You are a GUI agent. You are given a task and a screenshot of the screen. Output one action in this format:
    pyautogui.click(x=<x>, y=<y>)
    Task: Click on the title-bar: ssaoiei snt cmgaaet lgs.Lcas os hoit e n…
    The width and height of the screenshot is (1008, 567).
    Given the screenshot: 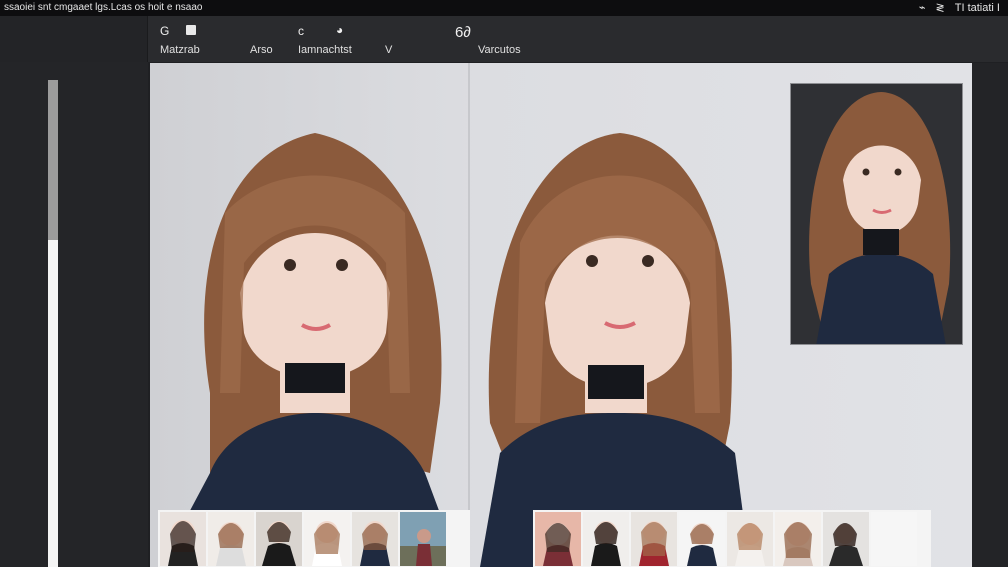 What is the action you would take?
    pyautogui.click(x=504, y=8)
    